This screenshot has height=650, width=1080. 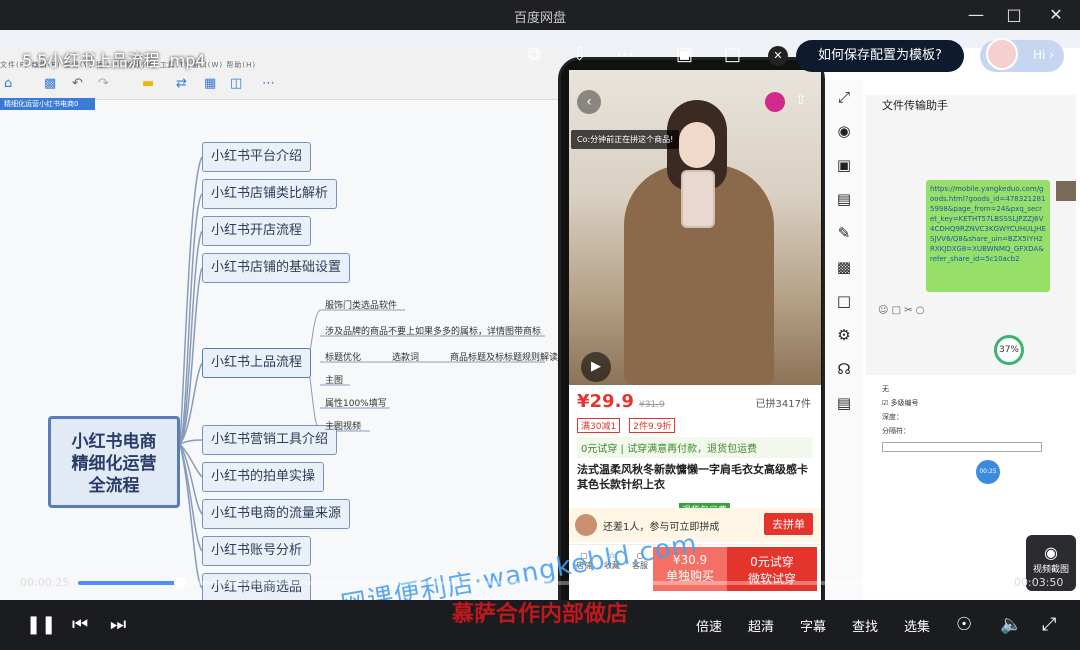 What do you see at coordinates (605, 401) in the screenshot?
I see `product-price: ¥29.9` at bounding box center [605, 401].